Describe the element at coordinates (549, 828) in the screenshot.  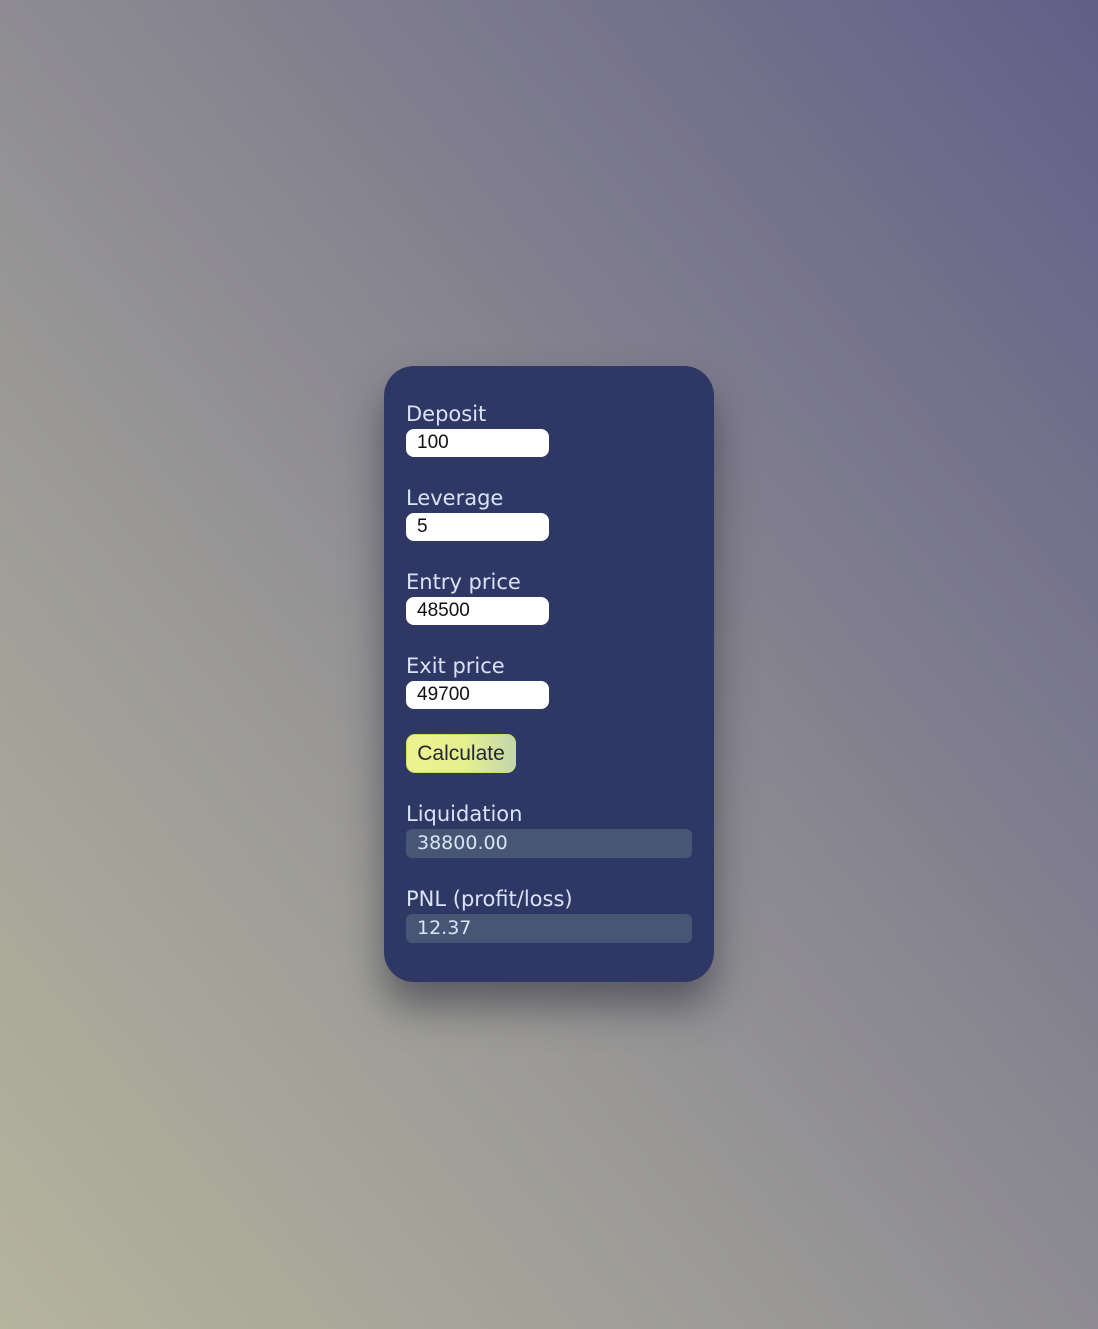
I see `liquidation-result-group: Liquidation 38800.00` at that location.